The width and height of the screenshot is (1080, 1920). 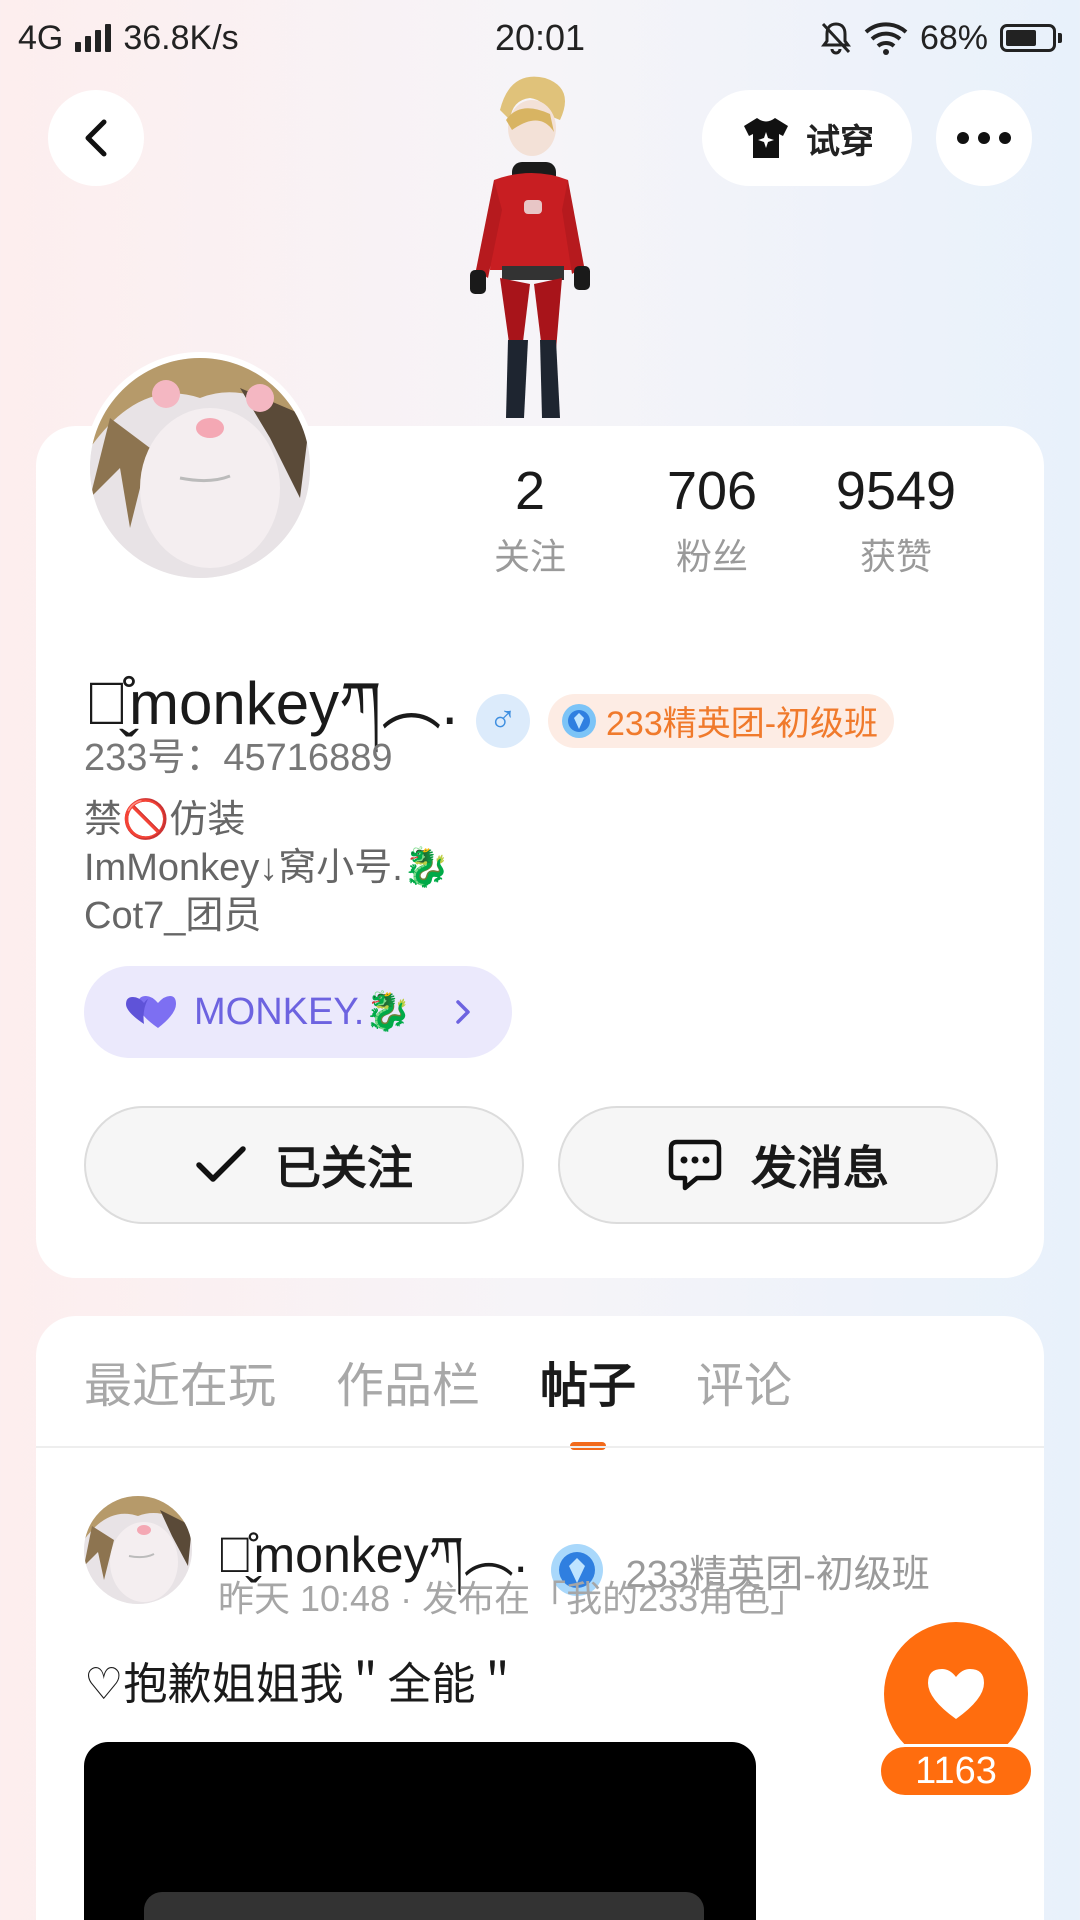 I want to click on heart-icon, so click(x=956, y=1694).